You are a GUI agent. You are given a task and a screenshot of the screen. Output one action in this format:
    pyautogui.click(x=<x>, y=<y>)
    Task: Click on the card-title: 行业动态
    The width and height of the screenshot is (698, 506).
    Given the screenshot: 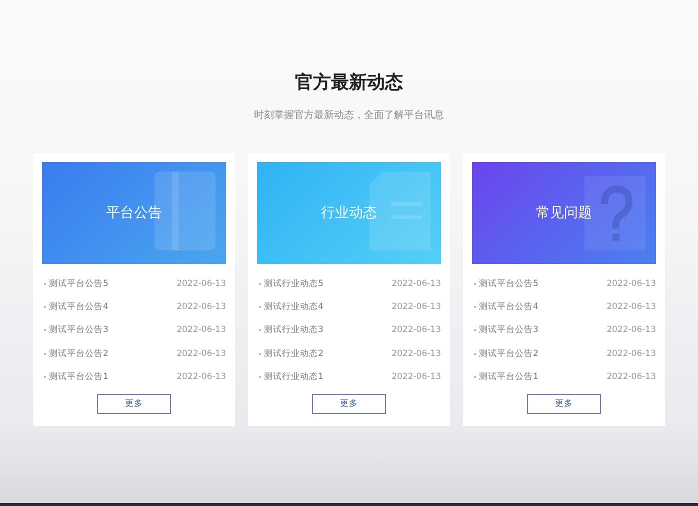 What is the action you would take?
    pyautogui.click(x=349, y=213)
    